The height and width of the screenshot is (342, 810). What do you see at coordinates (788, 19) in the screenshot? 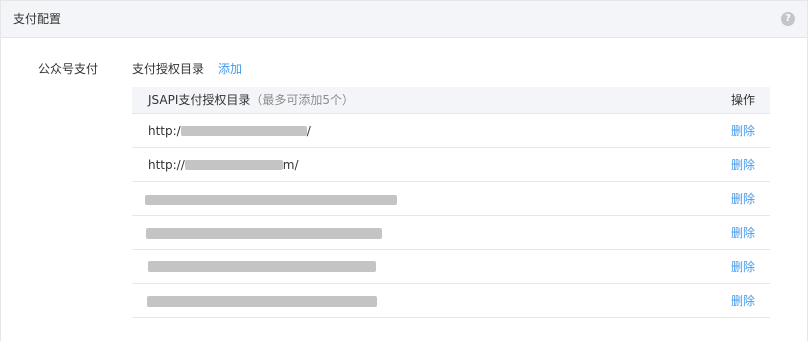
I see `help-icon: ?` at bounding box center [788, 19].